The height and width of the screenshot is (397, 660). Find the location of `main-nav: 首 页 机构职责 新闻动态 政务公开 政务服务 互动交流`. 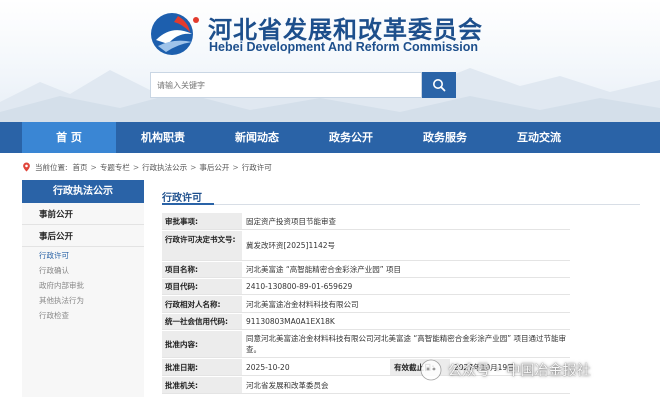

main-nav: 首 页 机构职责 新闻动态 政务公开 政务服务 互动交流 is located at coordinates (330, 137).